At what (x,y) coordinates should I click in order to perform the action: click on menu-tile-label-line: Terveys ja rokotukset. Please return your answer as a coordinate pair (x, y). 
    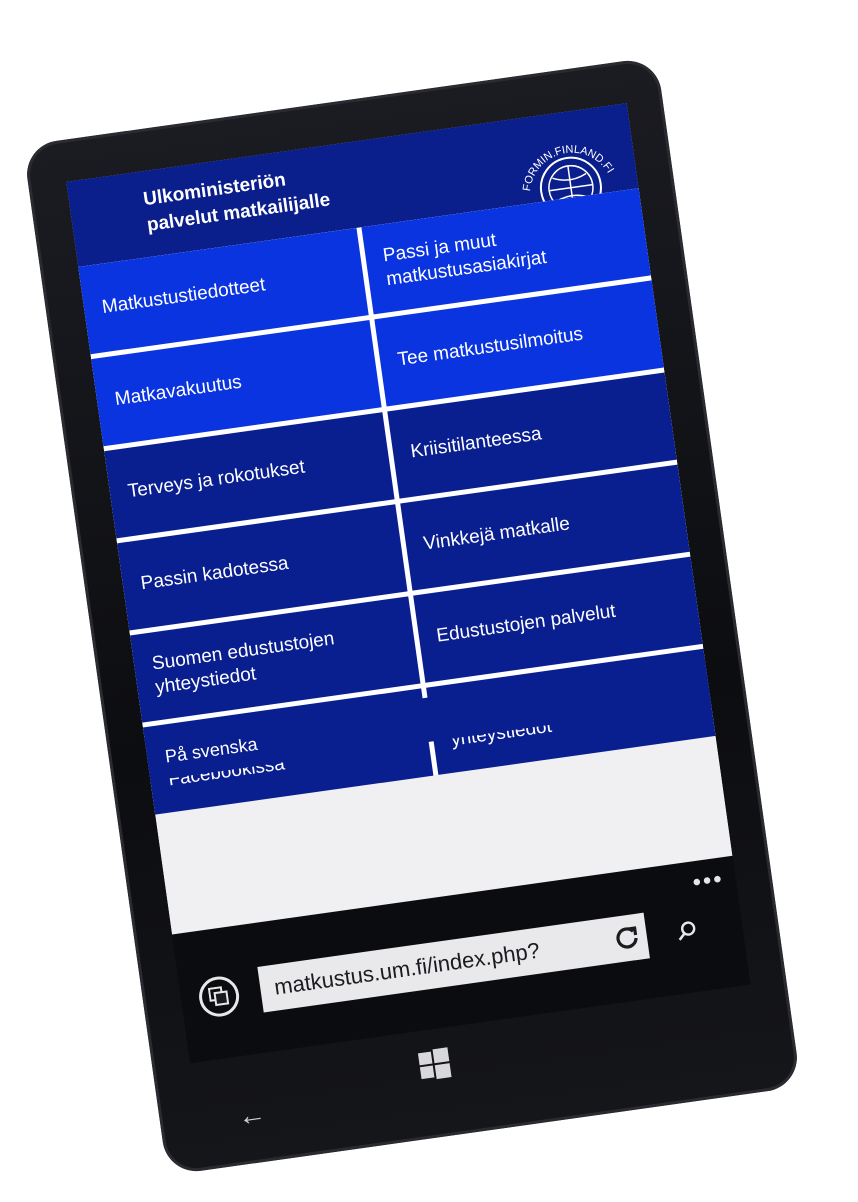
    Looking at the image, I should click on (216, 479).